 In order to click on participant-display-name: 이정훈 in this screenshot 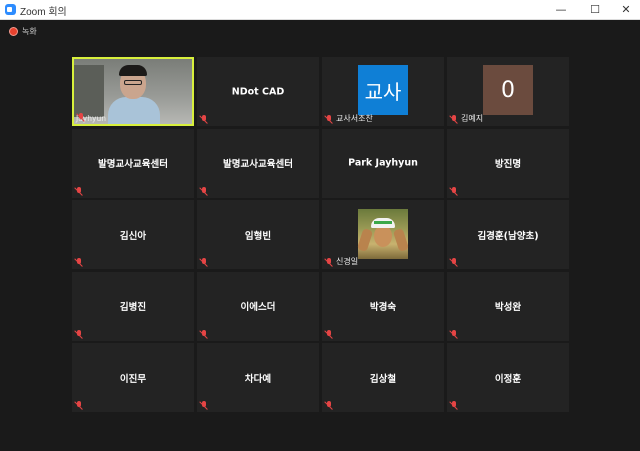, I will do `click(508, 379)`.